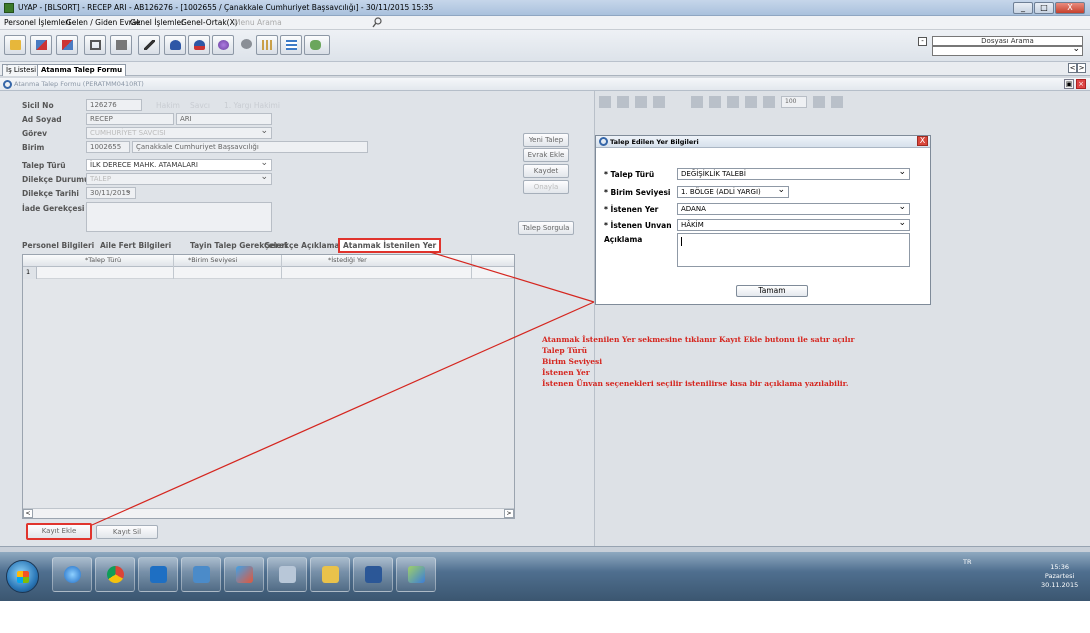  I want to click on save-icon, so click(623, 102).